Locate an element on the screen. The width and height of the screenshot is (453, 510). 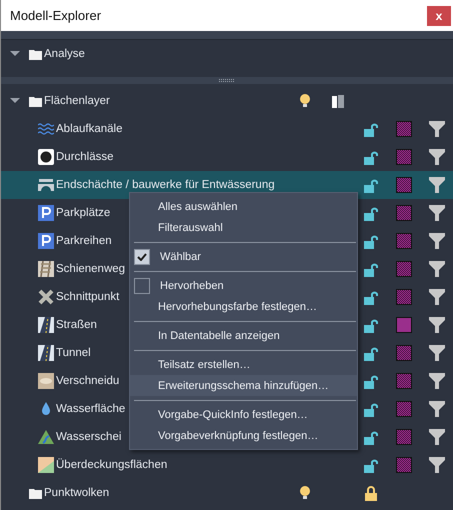
group-label: Analyse is located at coordinates (64, 54).